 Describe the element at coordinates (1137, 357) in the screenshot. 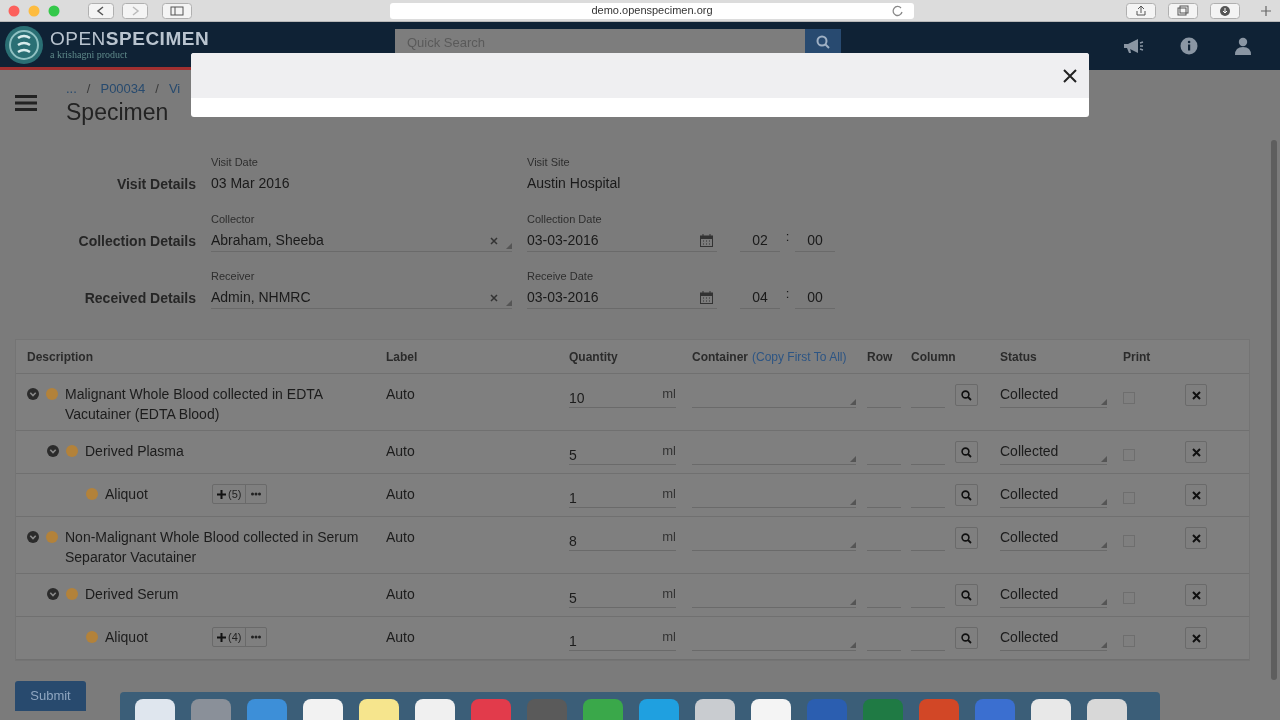

I see `column-header: Print` at that location.